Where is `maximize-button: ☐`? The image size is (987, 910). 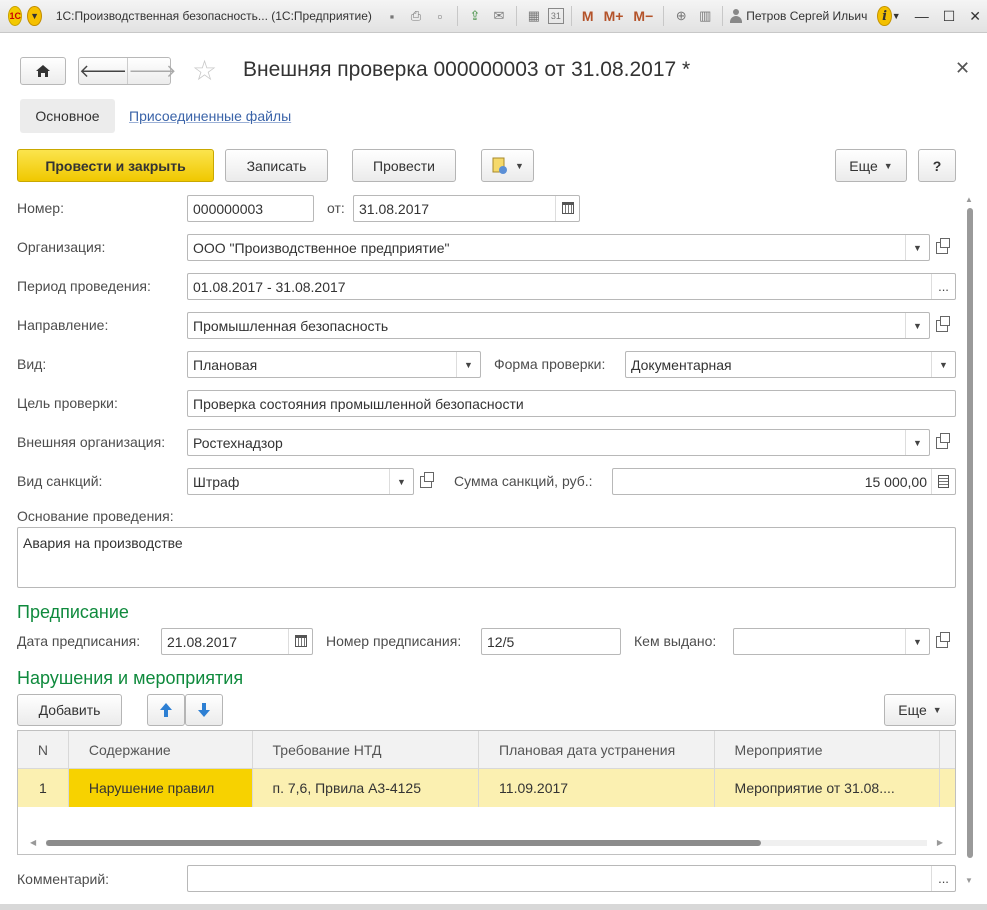 maximize-button: ☐ is located at coordinates (949, 16).